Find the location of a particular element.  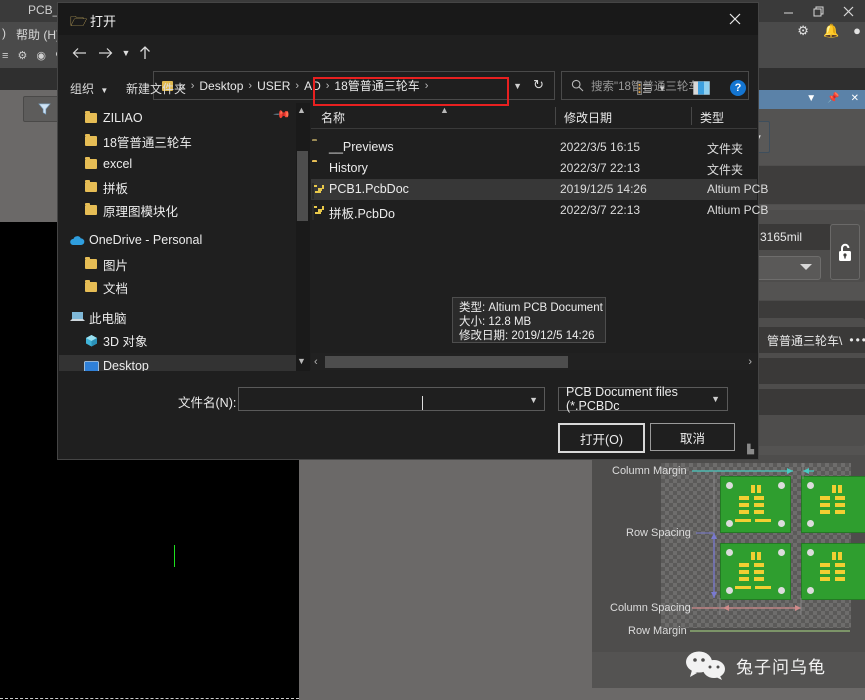

sidebar-item-onedrive: OneDrive - Personal is located at coordinates (134, 240).